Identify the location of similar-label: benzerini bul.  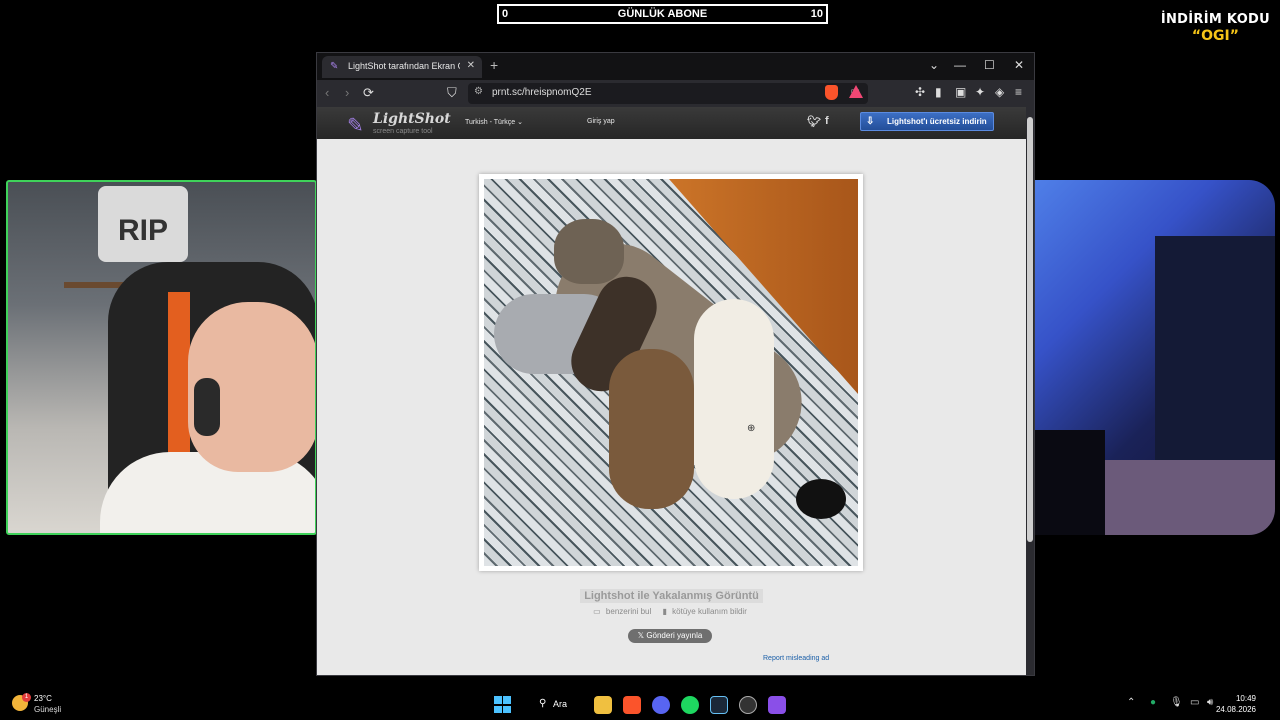
(628, 611).